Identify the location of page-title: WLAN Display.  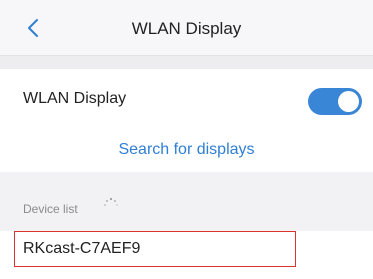
(186, 28).